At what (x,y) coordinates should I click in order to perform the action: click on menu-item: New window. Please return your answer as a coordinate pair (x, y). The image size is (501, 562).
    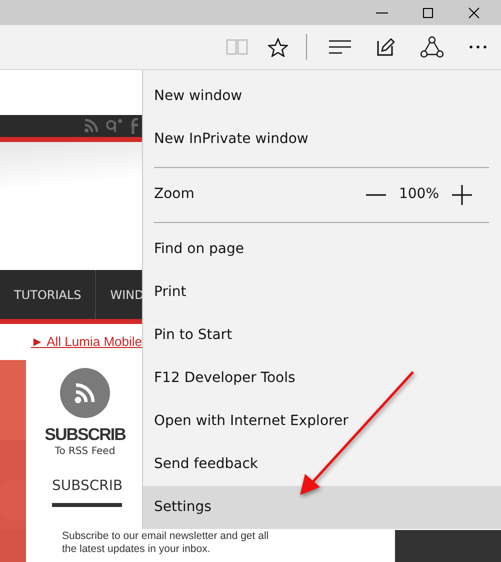
    Looking at the image, I should click on (322, 96).